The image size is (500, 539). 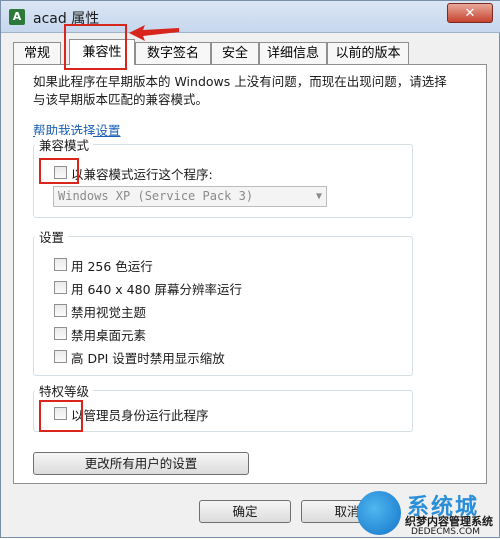 I want to click on tab-security: 安全, so click(x=235, y=53).